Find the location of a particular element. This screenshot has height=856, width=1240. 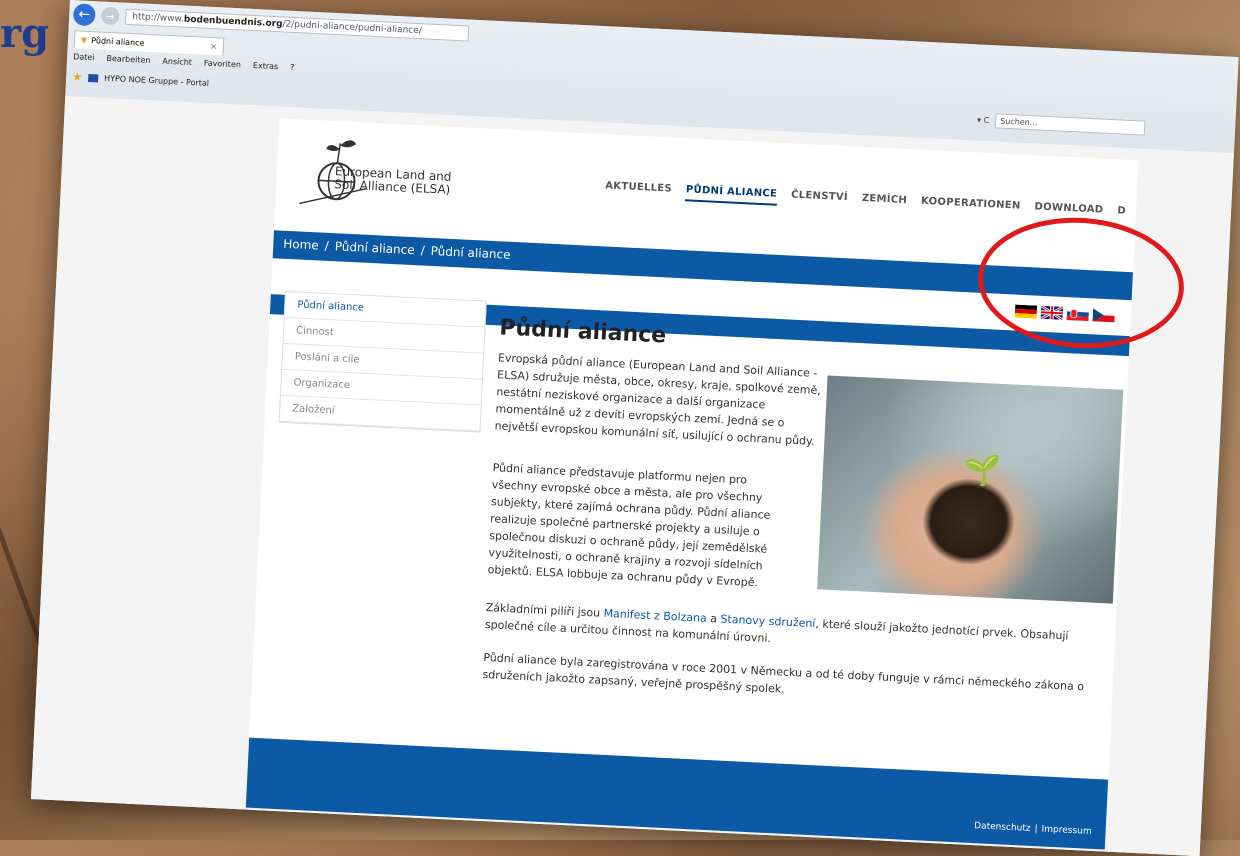

favorite-site-icon is located at coordinates (93, 77).